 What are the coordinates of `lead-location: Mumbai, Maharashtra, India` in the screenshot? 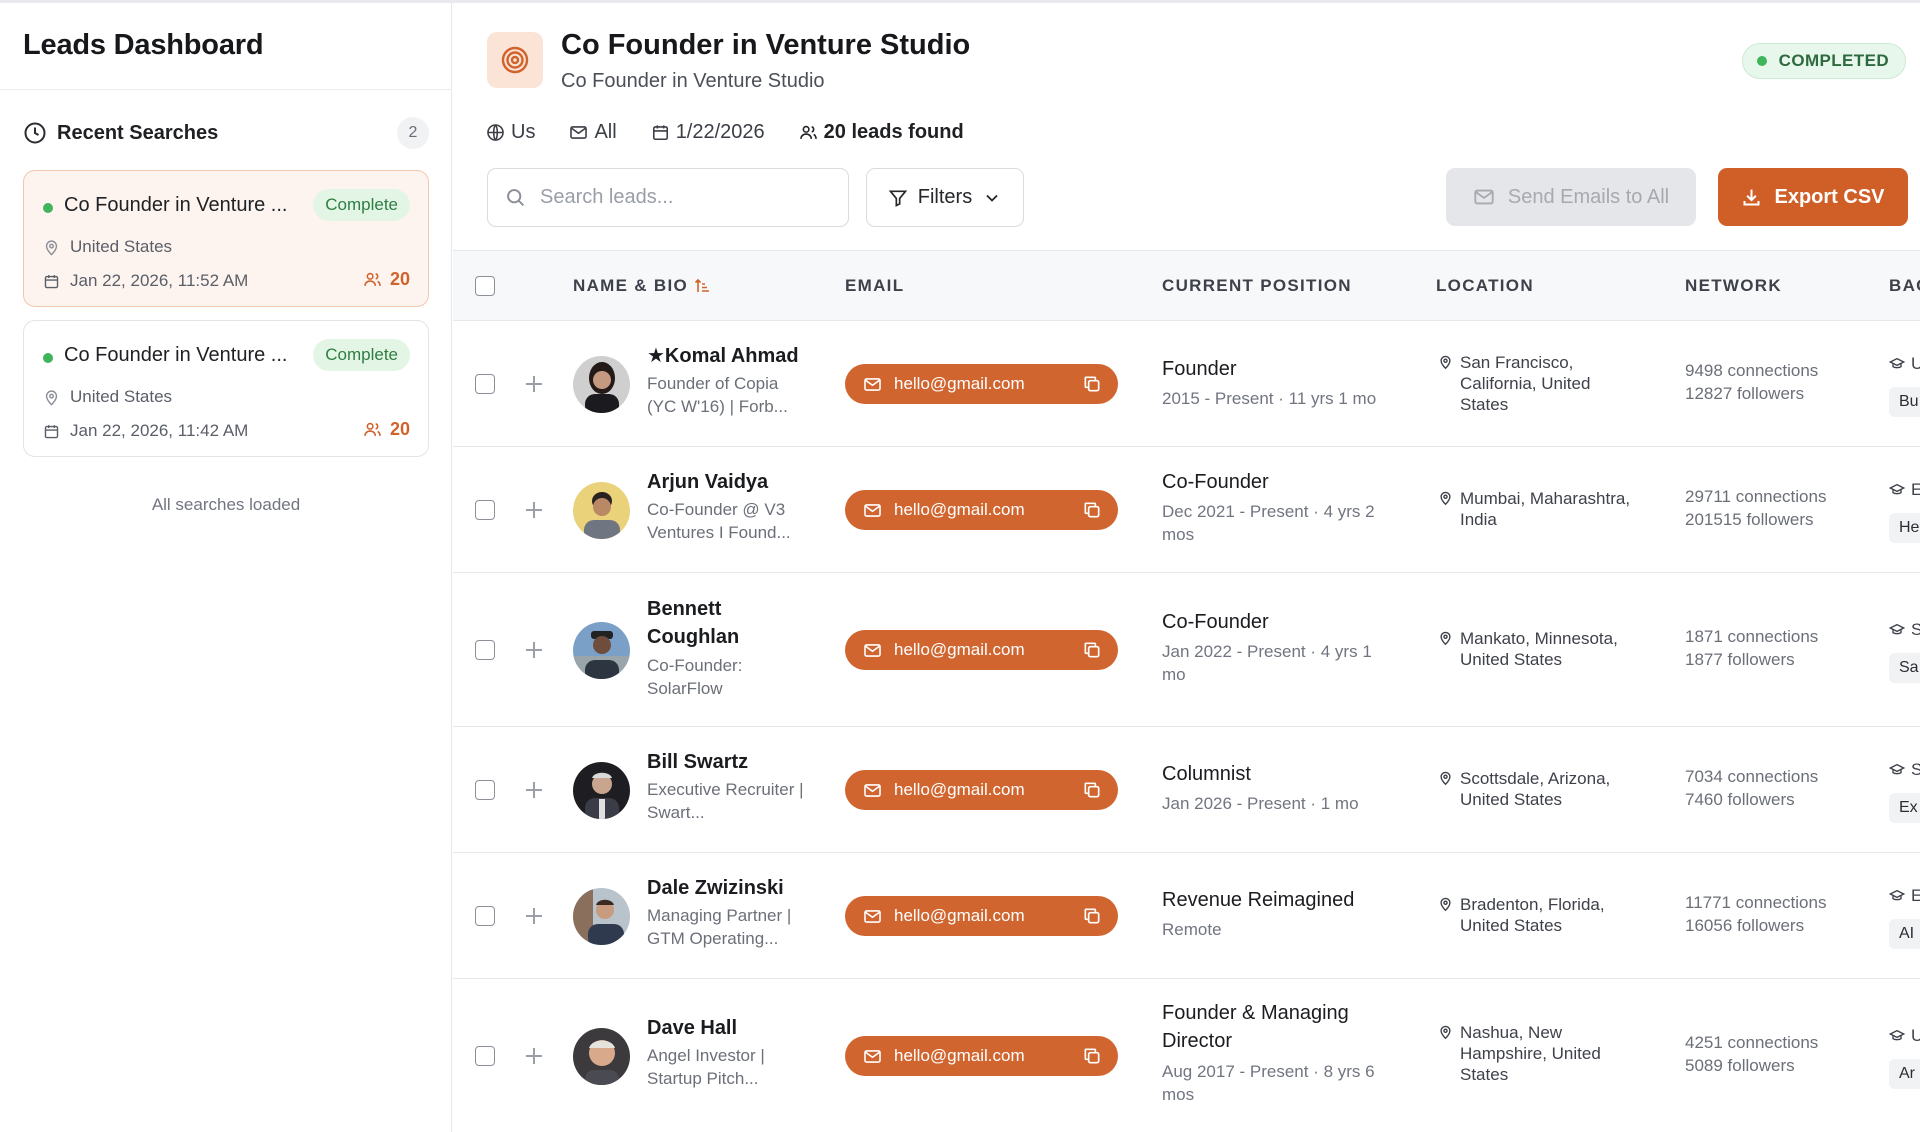 It's located at (1538, 509).